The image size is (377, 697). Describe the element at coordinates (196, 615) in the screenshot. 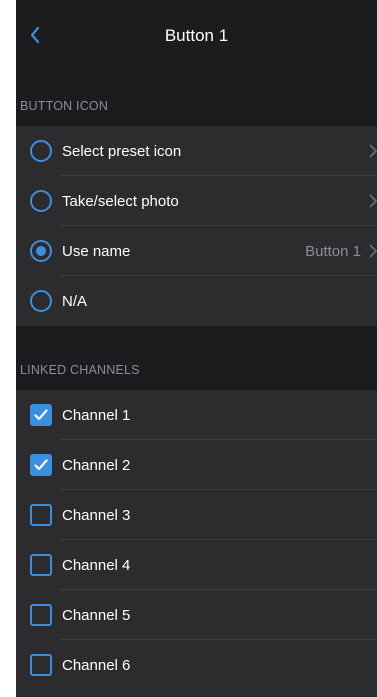

I see `channel-row-5: Channel 5` at that location.